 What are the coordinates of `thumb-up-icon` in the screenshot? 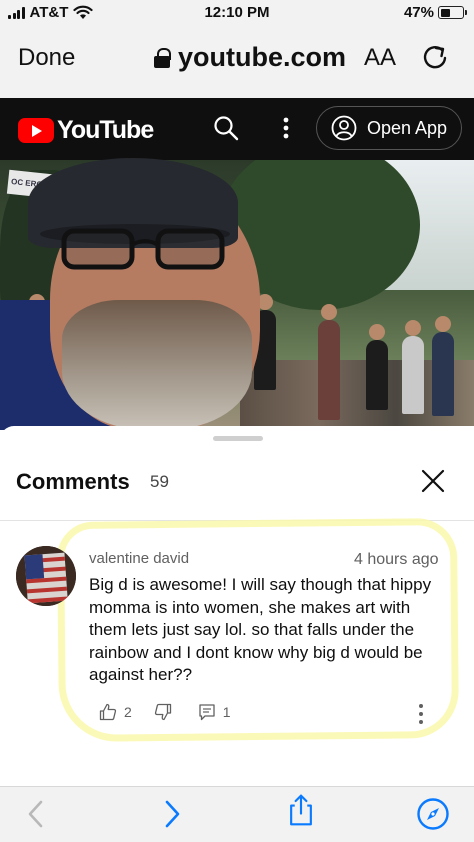 It's located at (108, 712).